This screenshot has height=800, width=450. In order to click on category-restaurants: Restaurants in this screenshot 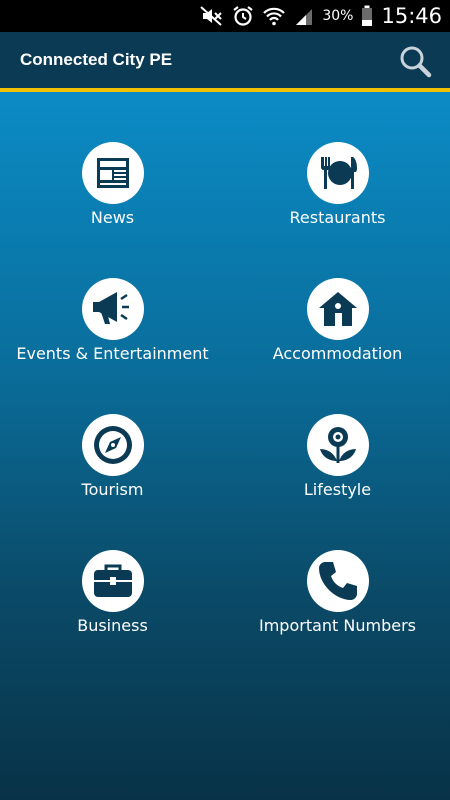, I will do `click(337, 184)`.